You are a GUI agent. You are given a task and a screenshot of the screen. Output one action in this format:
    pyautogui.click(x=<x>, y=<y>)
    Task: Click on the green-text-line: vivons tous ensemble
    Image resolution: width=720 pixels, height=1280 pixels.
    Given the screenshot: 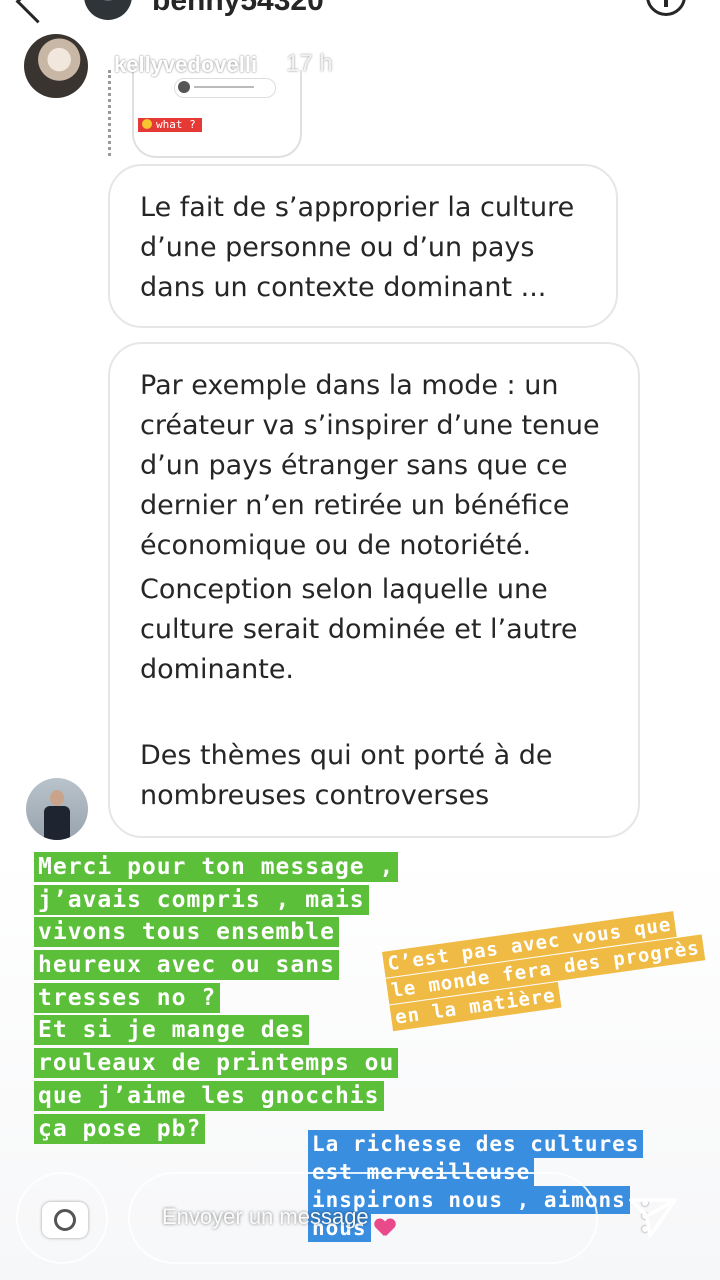 What is the action you would take?
    pyautogui.click(x=186, y=932)
    